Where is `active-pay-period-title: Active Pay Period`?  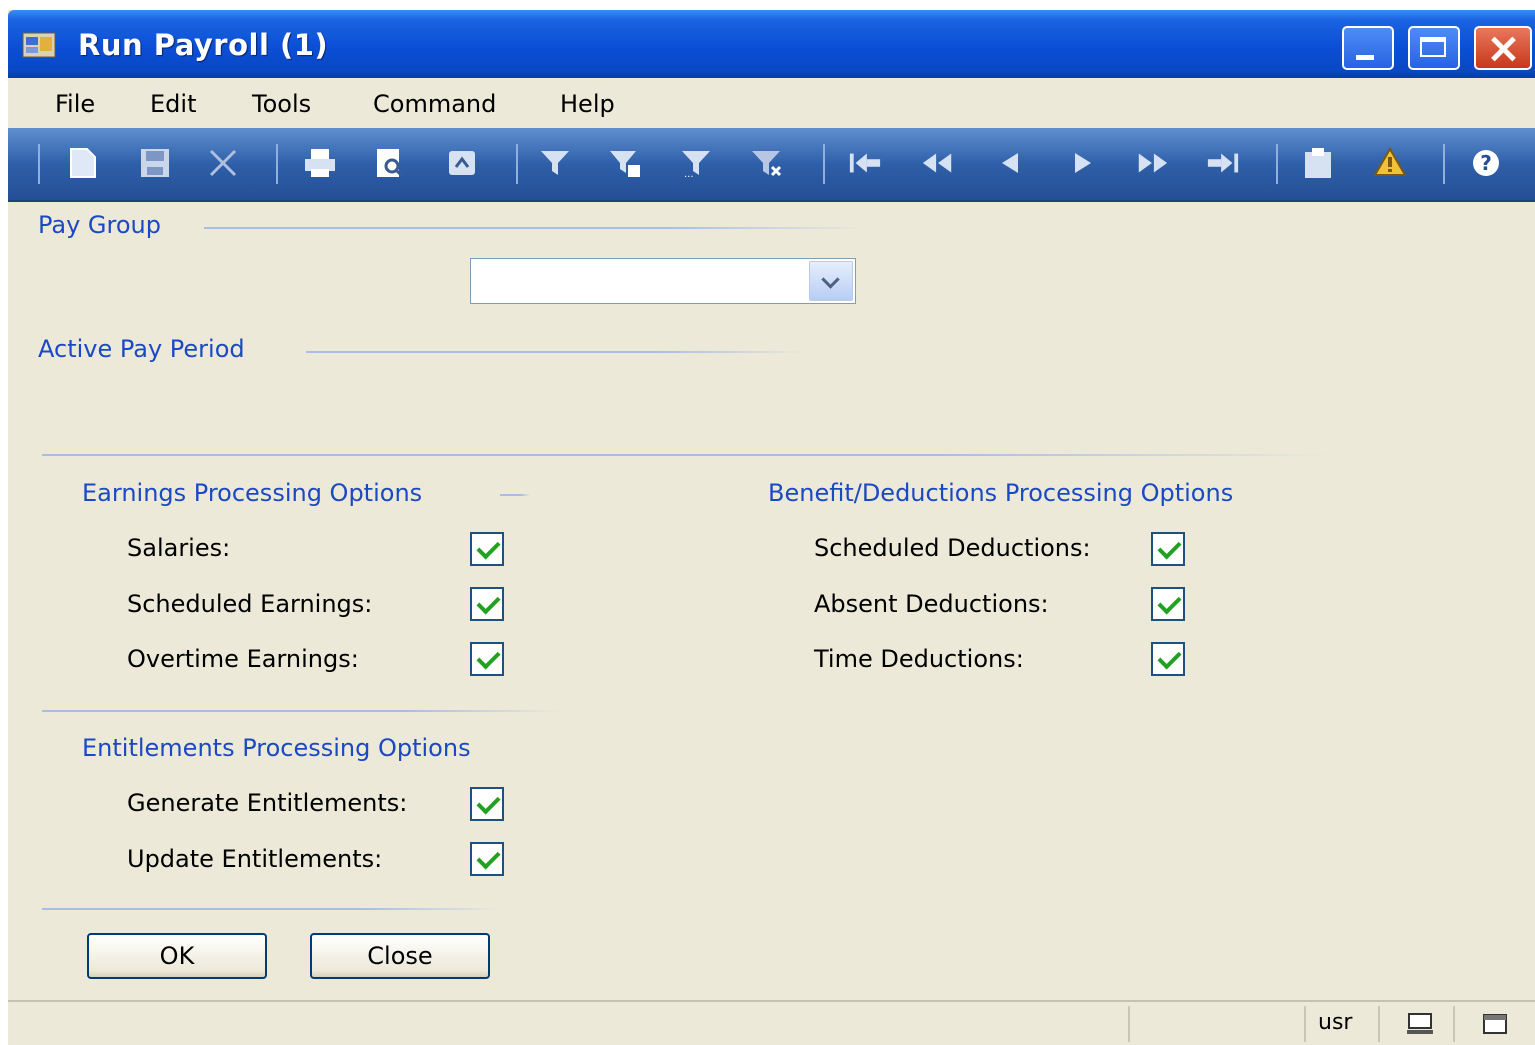 active-pay-period-title: Active Pay Period is located at coordinates (141, 349).